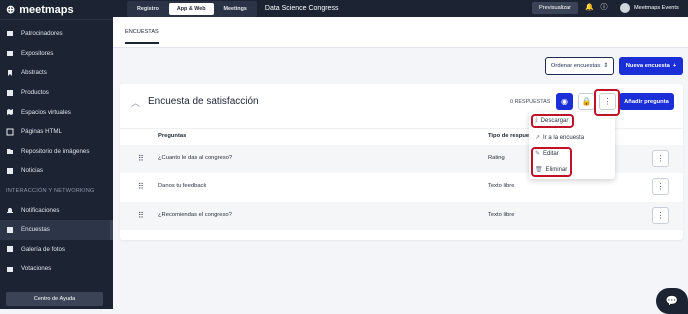 The image size is (688, 314). I want to click on sidebar-item-label: Galería de fotos, so click(43, 249).